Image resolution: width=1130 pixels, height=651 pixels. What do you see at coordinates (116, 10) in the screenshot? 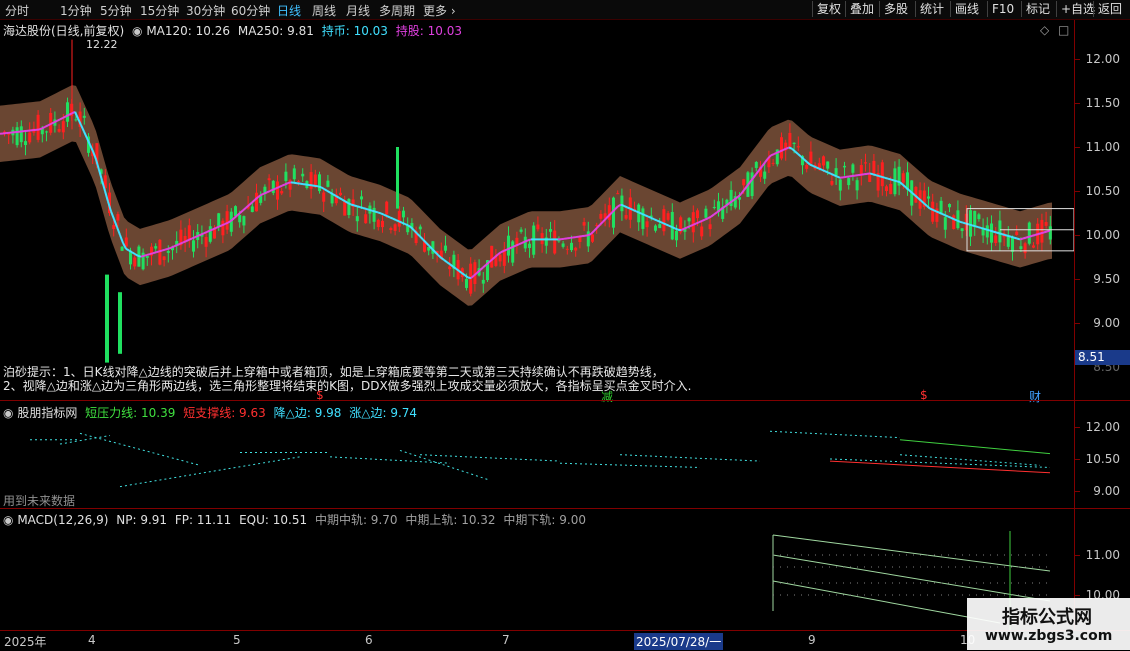
I see `tab-5min: 5分钟` at bounding box center [116, 10].